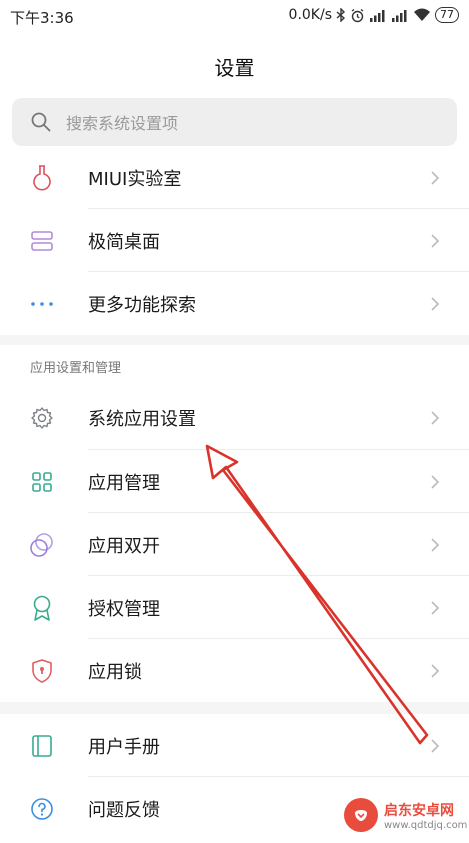  I want to click on search-placeholder: 搜索系统设置项, so click(122, 123).